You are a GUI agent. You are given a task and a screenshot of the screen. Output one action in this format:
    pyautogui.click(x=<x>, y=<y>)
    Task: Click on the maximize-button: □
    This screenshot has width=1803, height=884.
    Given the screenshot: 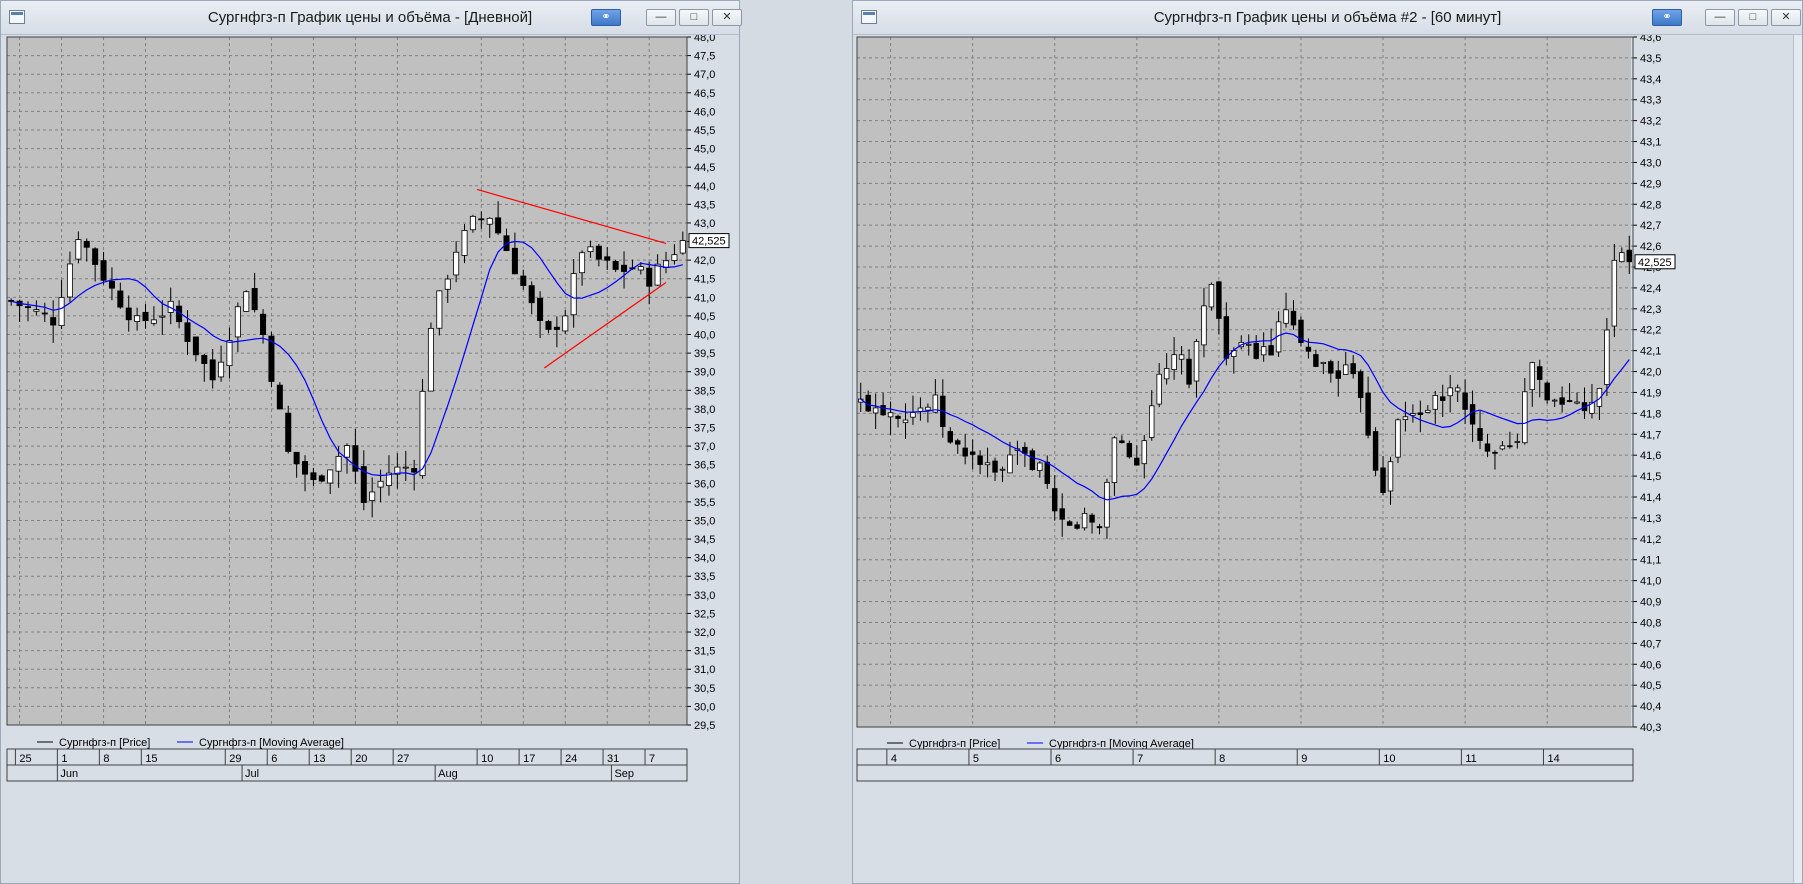 What is the action you would take?
    pyautogui.click(x=694, y=17)
    